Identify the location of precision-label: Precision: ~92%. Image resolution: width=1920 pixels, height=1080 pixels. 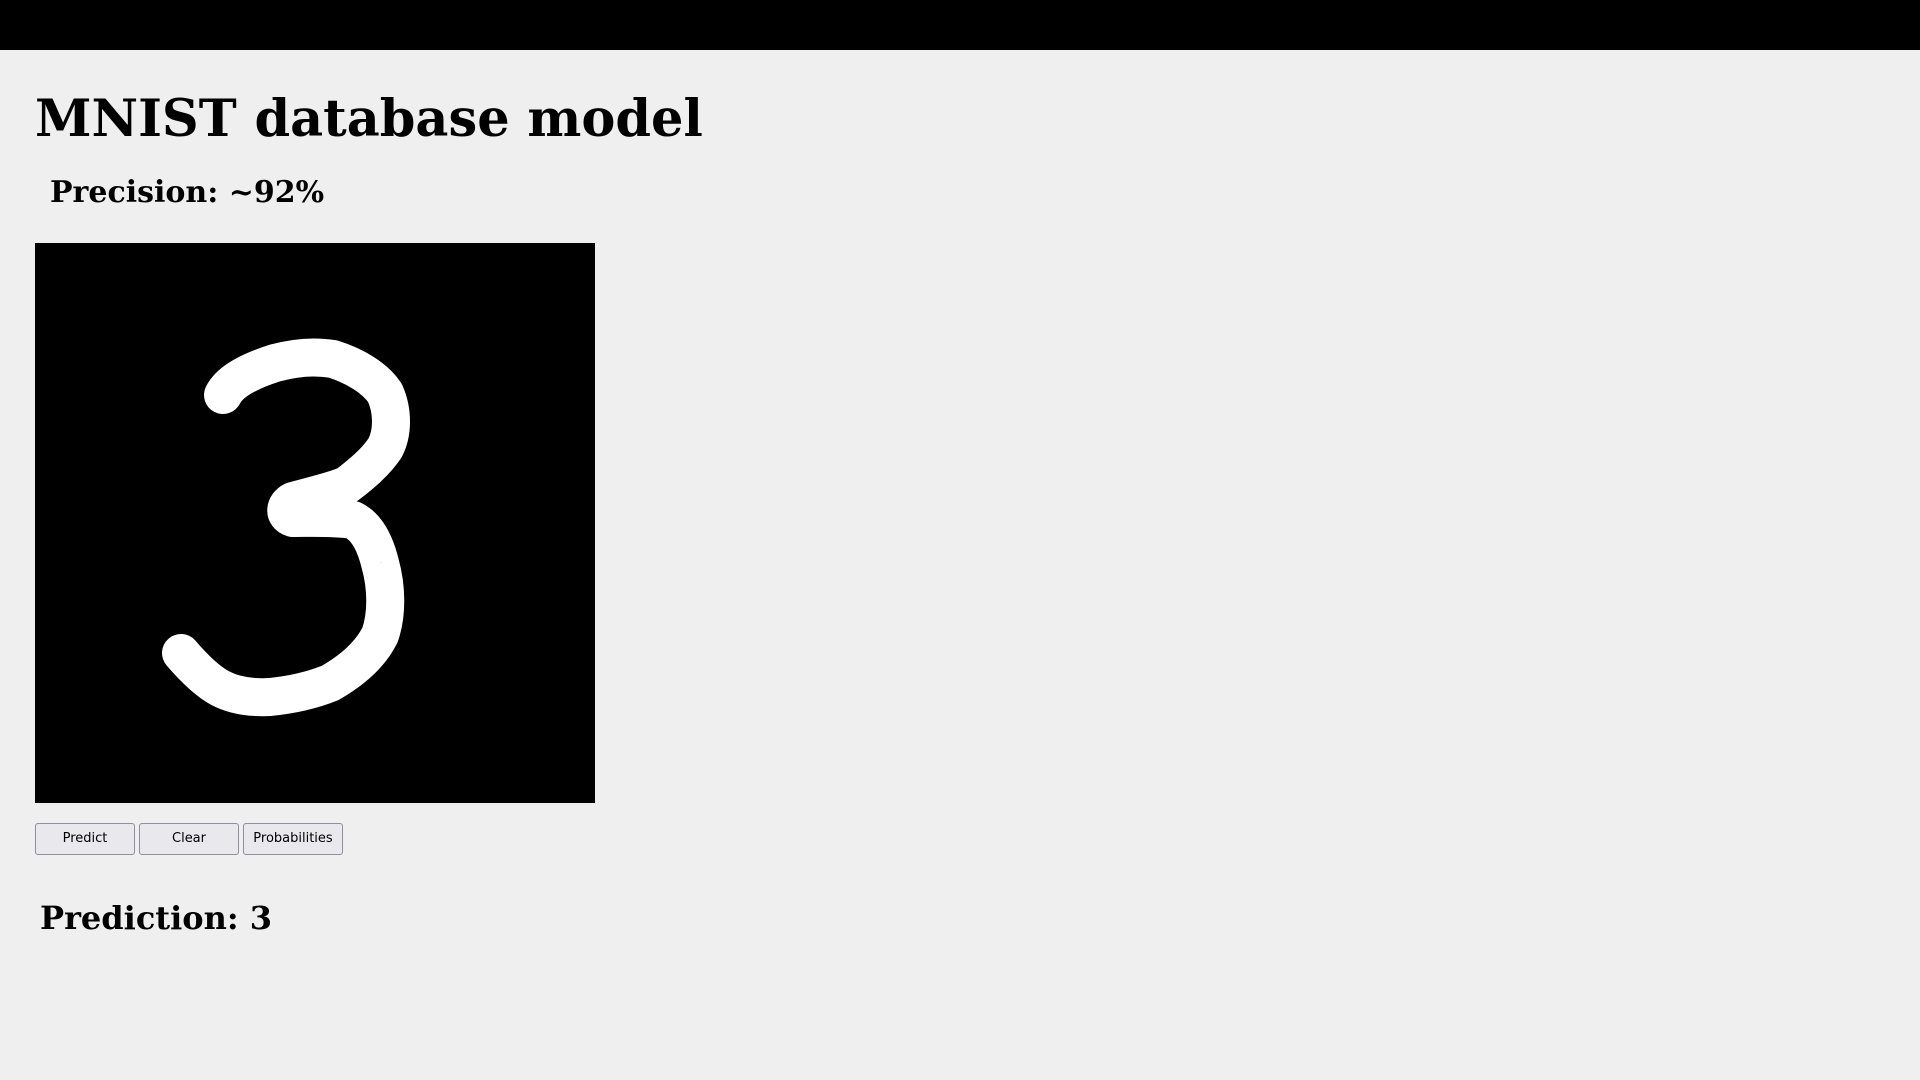
(187, 192).